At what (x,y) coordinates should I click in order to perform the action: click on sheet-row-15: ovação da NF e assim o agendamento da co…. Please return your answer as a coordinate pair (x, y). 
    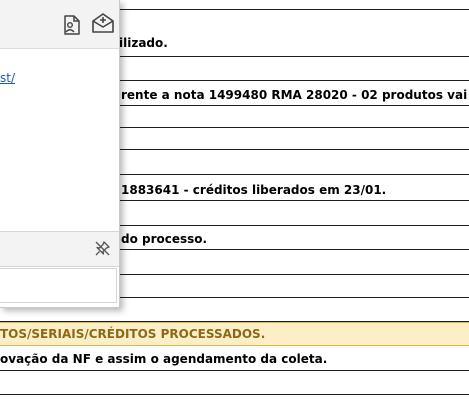
    Looking at the image, I should click on (234, 358).